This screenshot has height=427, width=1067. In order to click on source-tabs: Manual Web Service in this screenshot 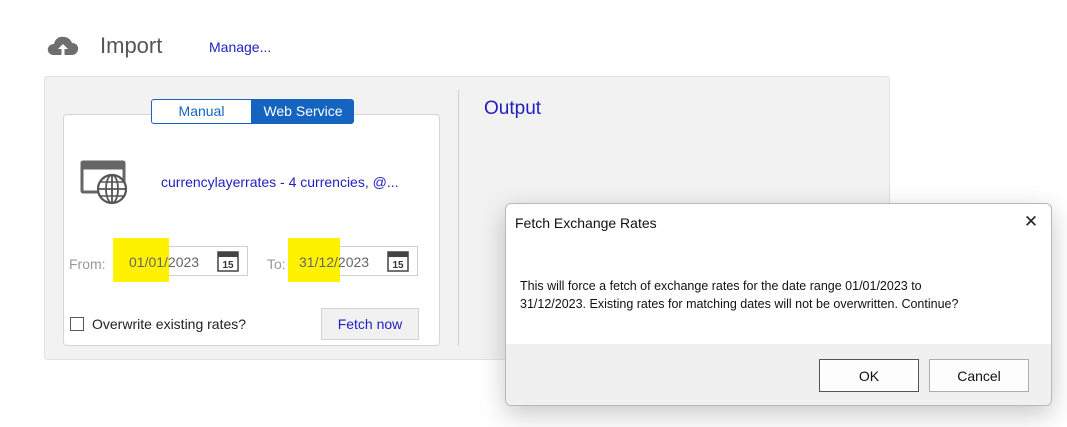, I will do `click(252, 111)`.